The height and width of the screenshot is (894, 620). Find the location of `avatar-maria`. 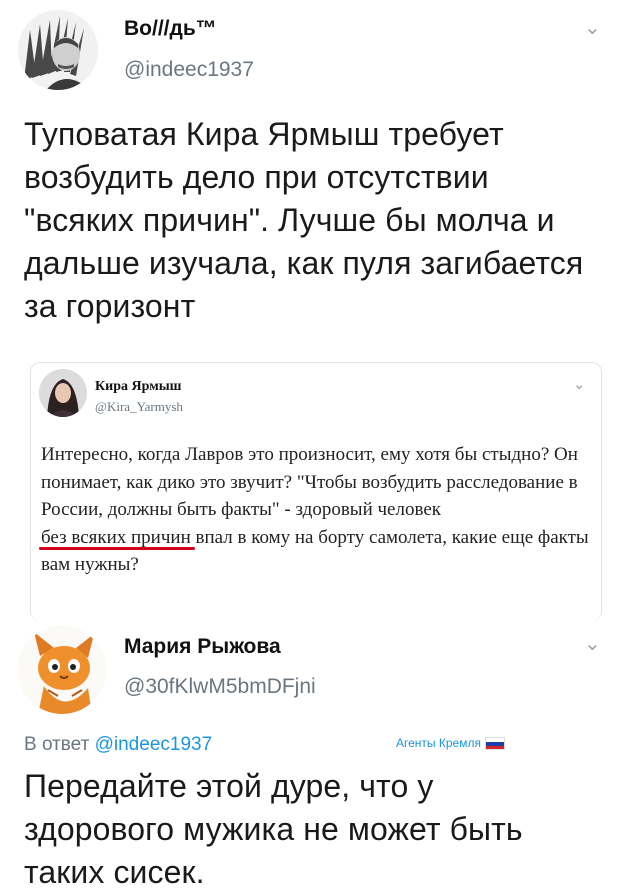

avatar-maria is located at coordinates (62, 670).